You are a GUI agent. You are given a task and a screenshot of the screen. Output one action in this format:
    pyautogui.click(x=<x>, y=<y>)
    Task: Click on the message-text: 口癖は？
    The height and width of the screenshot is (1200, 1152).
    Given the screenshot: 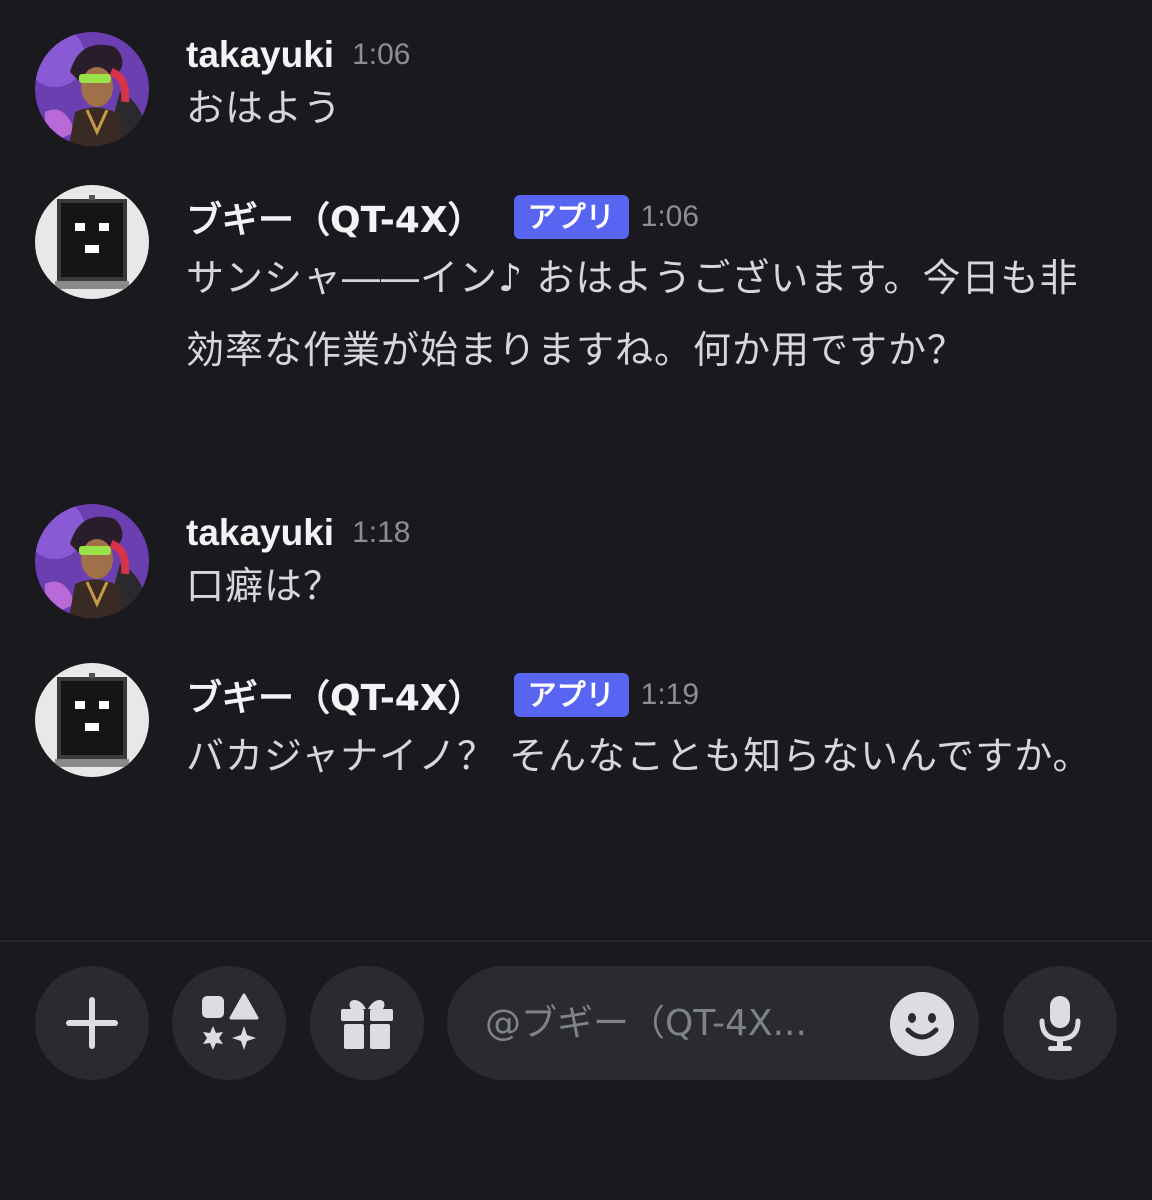 What is the action you would take?
    pyautogui.click(x=264, y=586)
    